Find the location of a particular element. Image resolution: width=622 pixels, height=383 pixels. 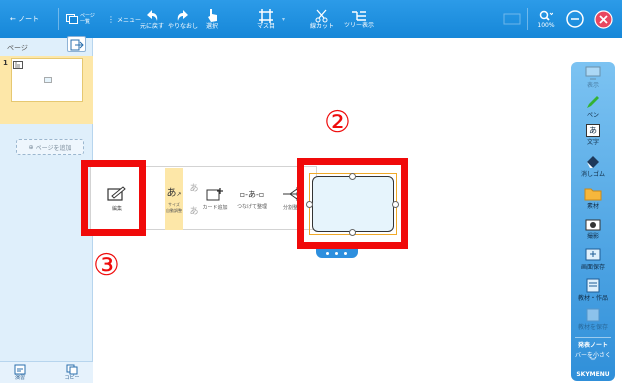

page-thumbnail is located at coordinates (47, 80).